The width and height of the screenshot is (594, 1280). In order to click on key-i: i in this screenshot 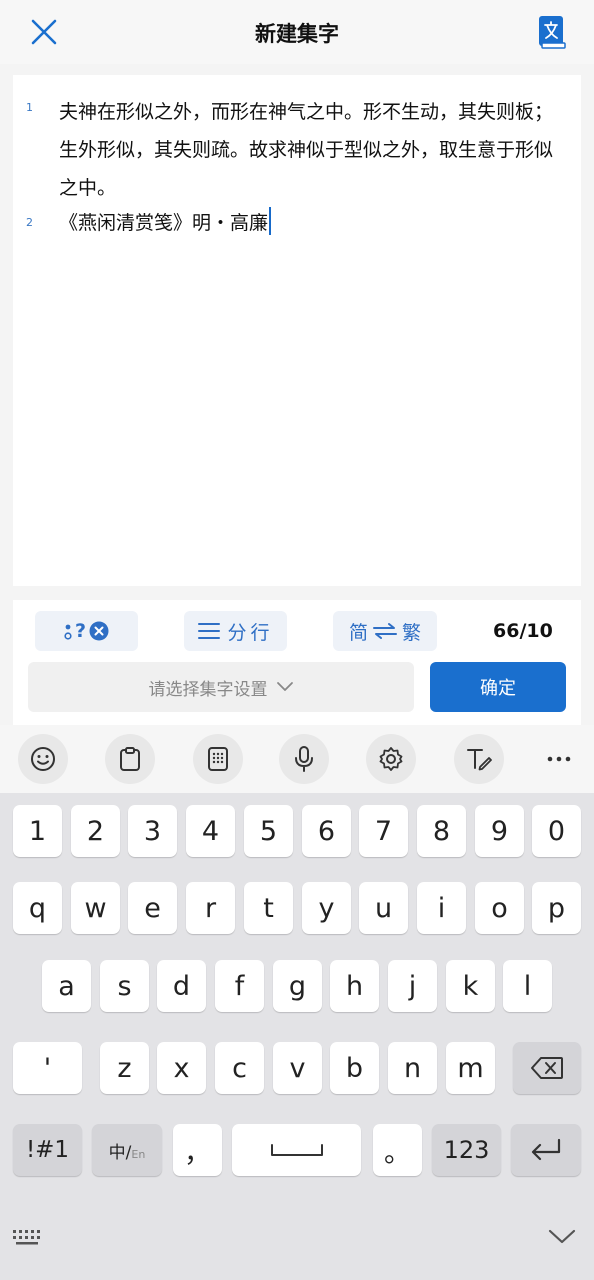, I will do `click(441, 908)`.